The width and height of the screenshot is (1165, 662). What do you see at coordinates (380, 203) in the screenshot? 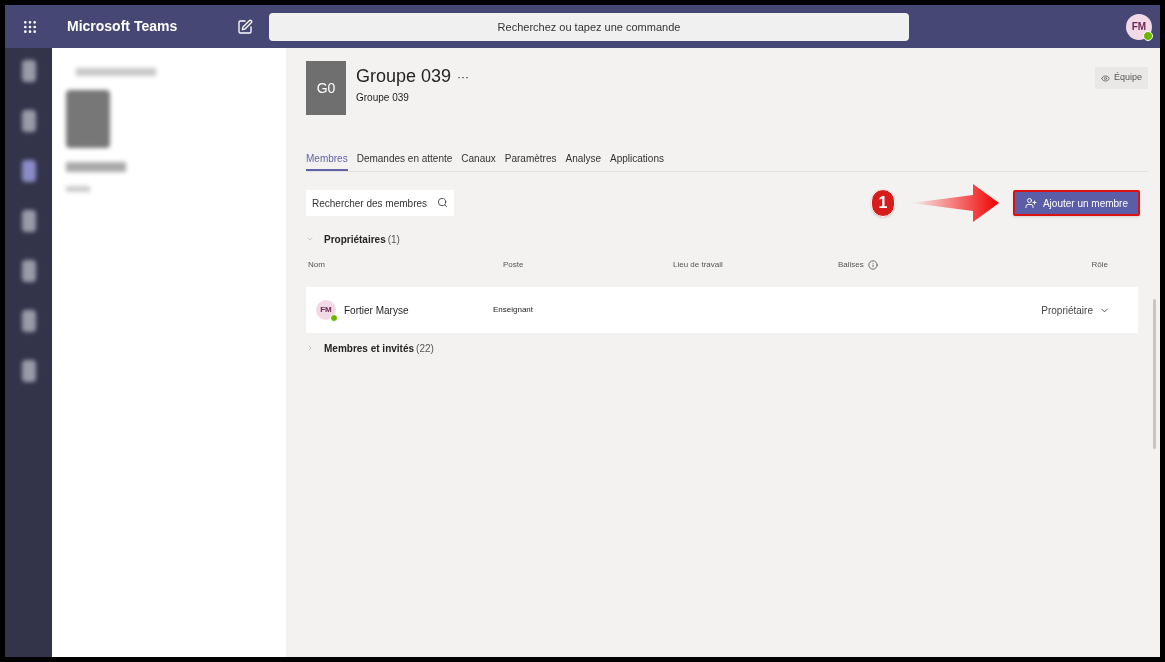
I see `member-search-field: Rechercher des membres` at bounding box center [380, 203].